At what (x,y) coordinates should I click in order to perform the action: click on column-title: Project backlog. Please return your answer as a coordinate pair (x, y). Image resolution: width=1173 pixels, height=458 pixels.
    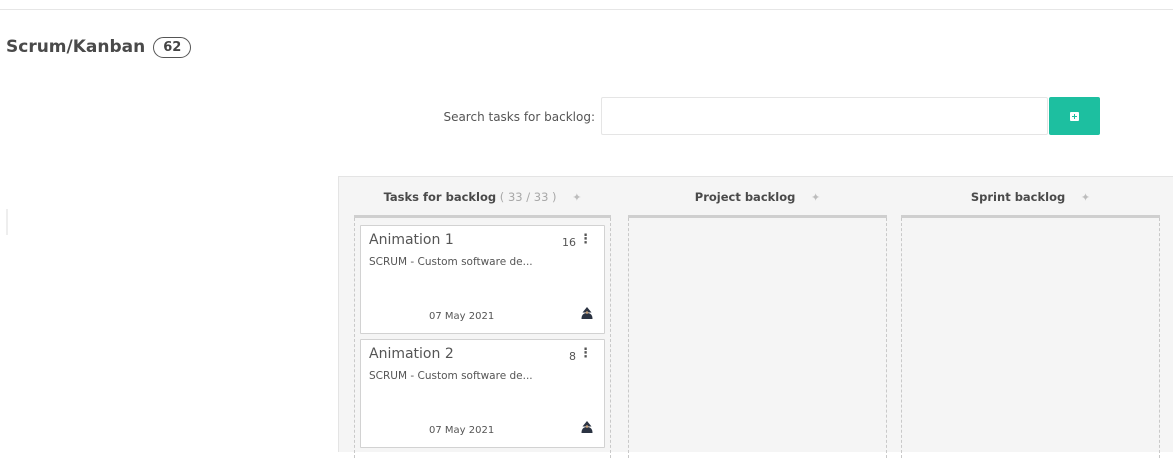
    Looking at the image, I should click on (745, 197).